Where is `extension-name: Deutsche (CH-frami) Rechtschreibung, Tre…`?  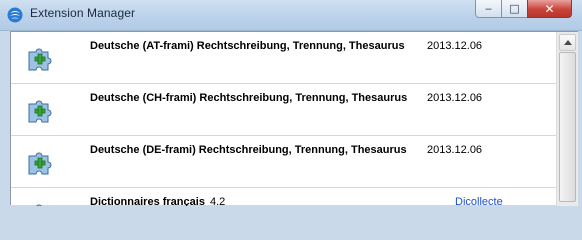 extension-name: Deutsche (CH-frami) Rechtschreibung, Tre… is located at coordinates (249, 98).